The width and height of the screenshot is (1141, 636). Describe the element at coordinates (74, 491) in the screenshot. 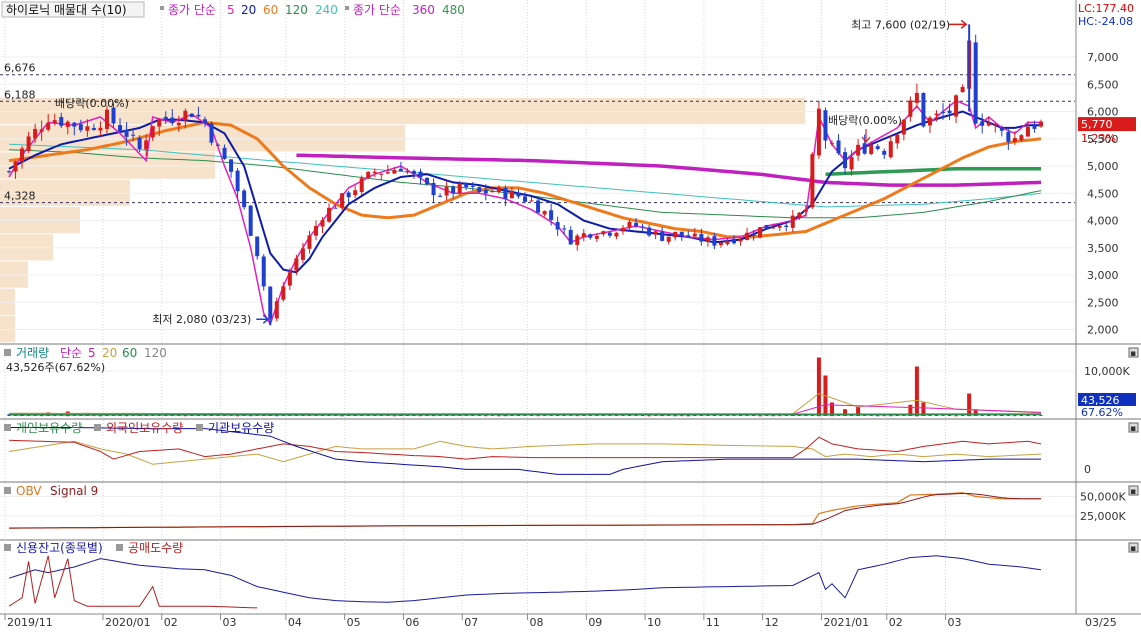

I see `legend-item: Signal 9` at that location.